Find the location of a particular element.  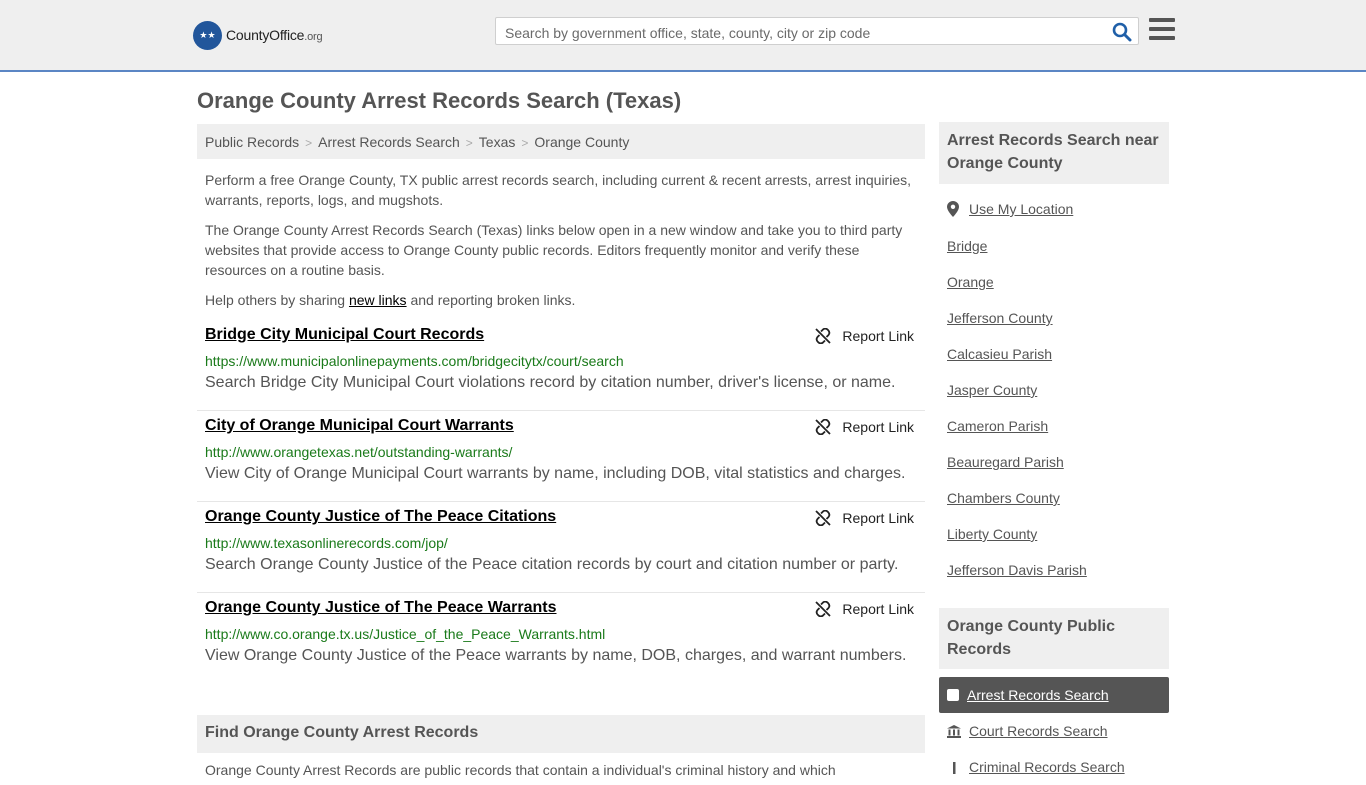

nearby-link: Jasper County is located at coordinates (992, 390).